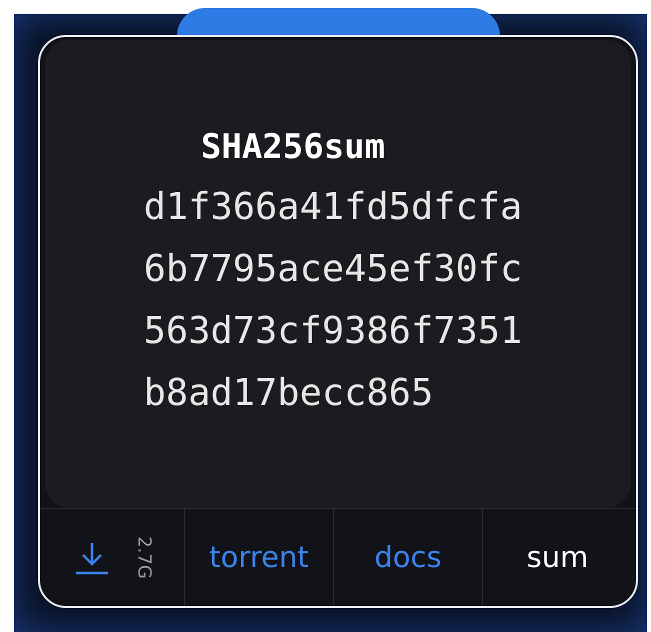  What do you see at coordinates (289, 393) in the screenshot?
I see `hash-line: b8ad17becc865` at bounding box center [289, 393].